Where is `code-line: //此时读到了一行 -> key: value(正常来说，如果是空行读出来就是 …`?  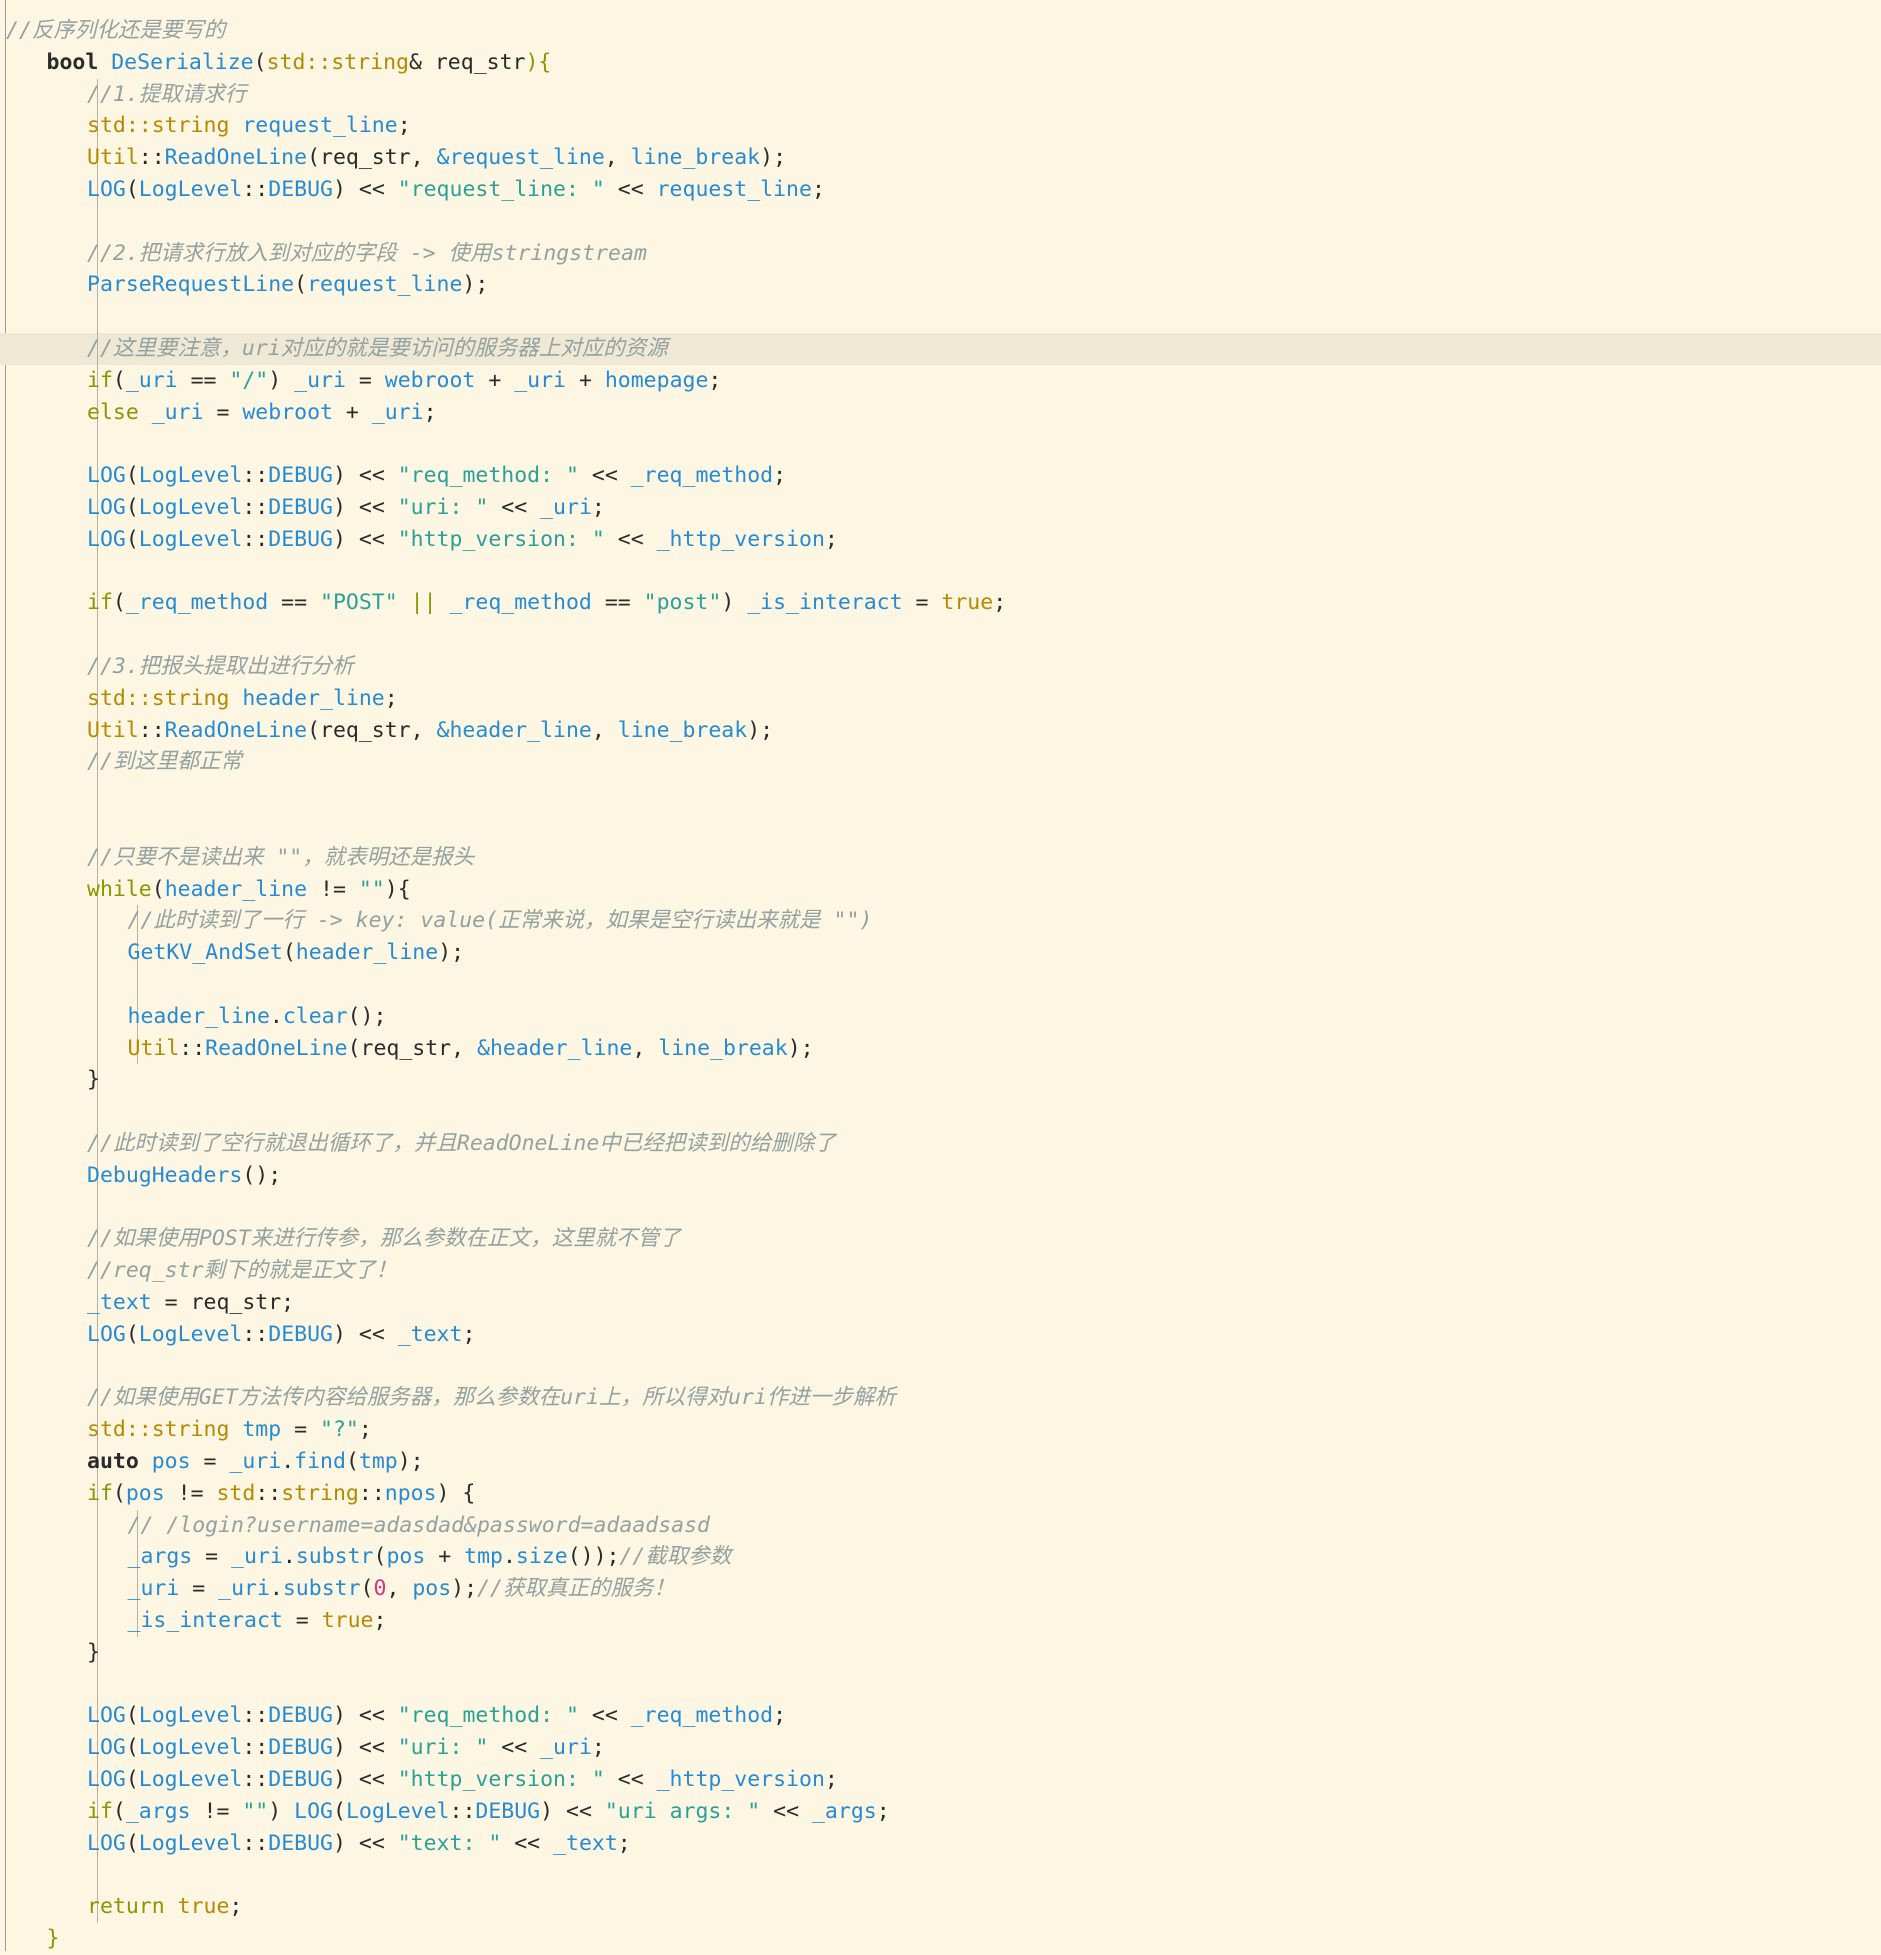
code-line: //此时读到了一行 -> key: value(正常来说，如果是空行读出来就是 … is located at coordinates (940, 921).